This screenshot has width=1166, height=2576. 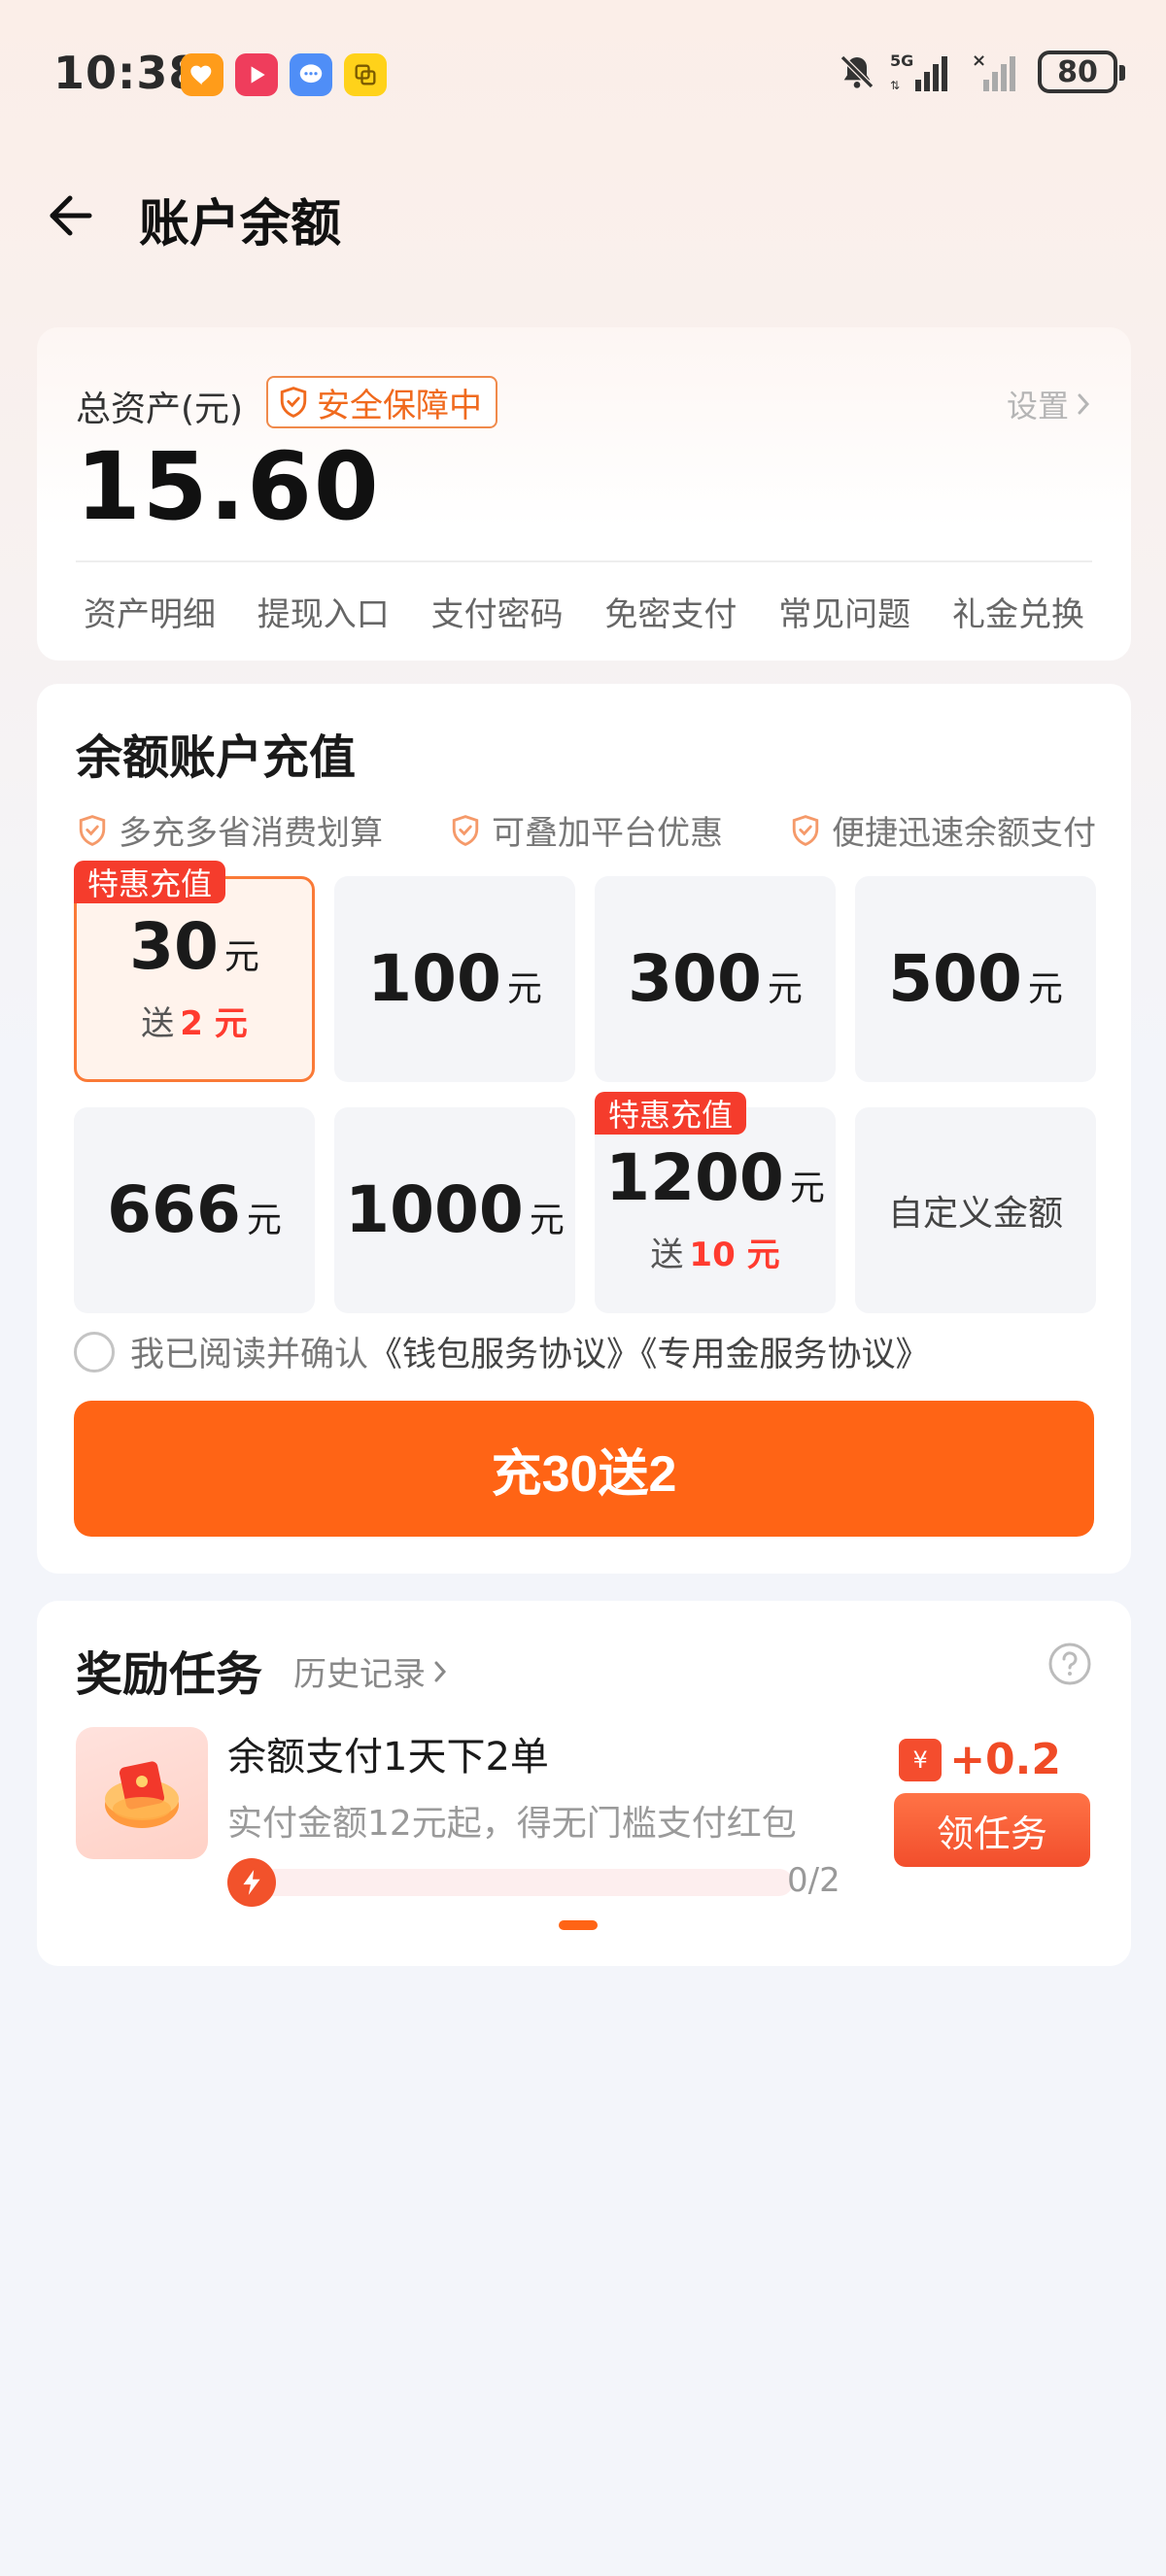 What do you see at coordinates (251, 833) in the screenshot?
I see `feature-label: 多充多省消费划算` at bounding box center [251, 833].